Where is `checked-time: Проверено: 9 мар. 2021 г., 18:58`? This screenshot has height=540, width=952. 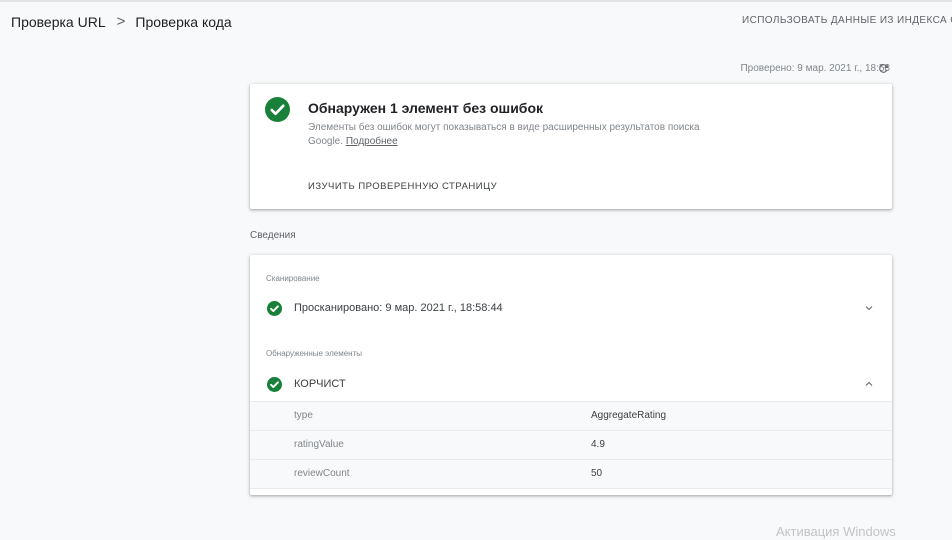
checked-time: Проверено: 9 мар. 2021 г., 18:58 is located at coordinates (815, 68).